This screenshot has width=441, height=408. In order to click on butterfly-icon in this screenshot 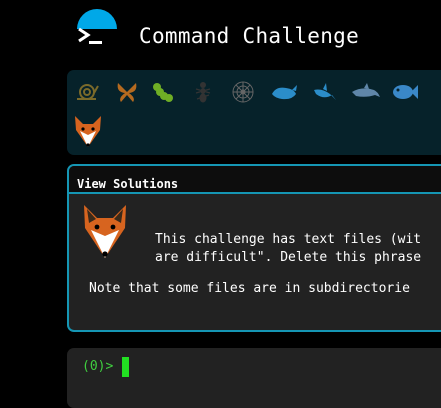, I will do `click(127, 92)`.